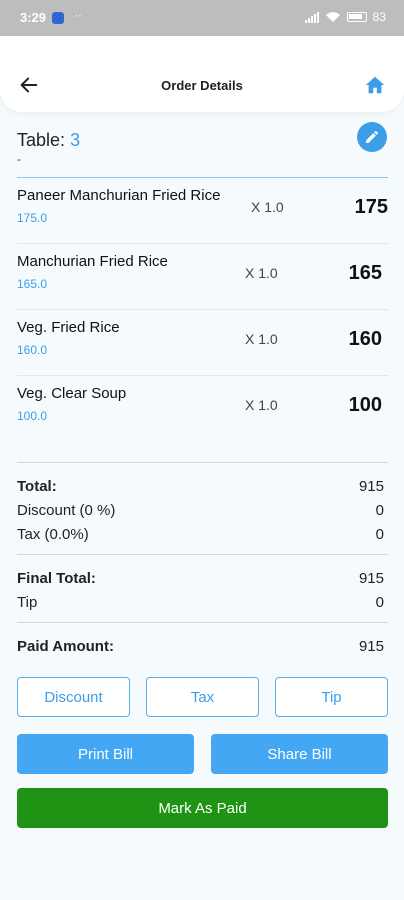 This screenshot has height=900, width=404. What do you see at coordinates (202, 85) in the screenshot?
I see `page-title: Order Details` at bounding box center [202, 85].